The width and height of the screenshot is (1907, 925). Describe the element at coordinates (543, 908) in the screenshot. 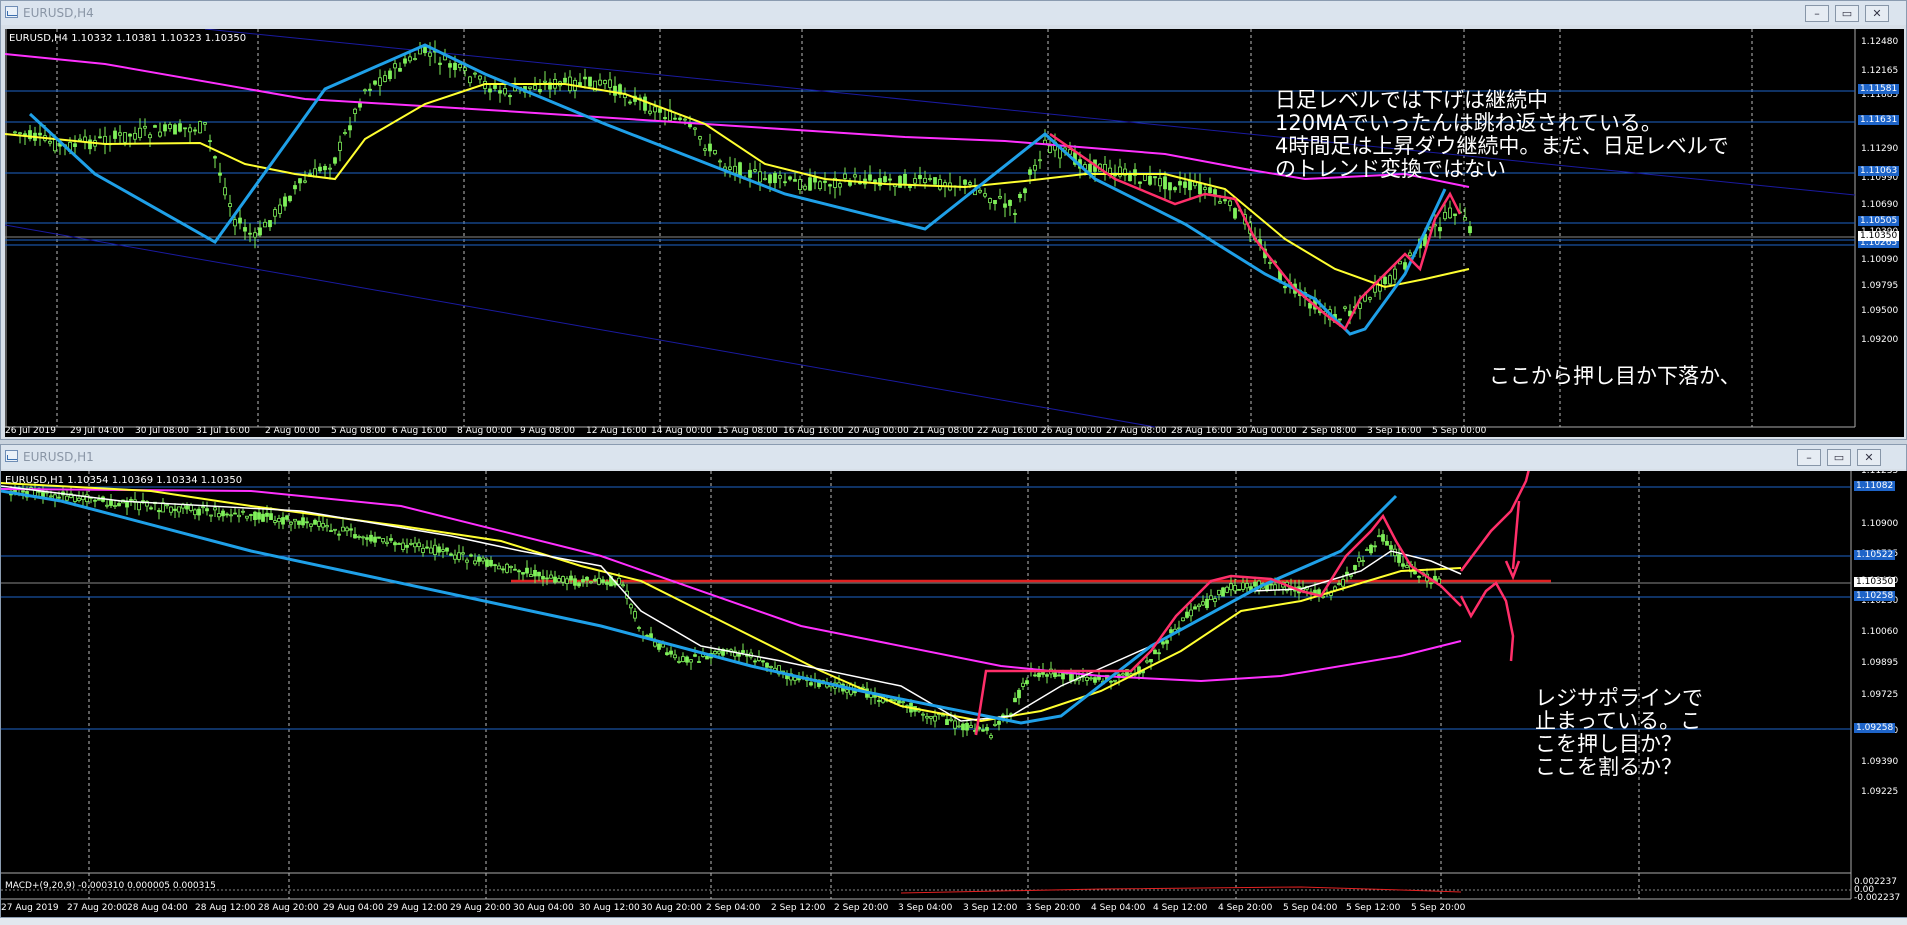

I see `time-scale-label: 30 Aug 04:00` at that location.